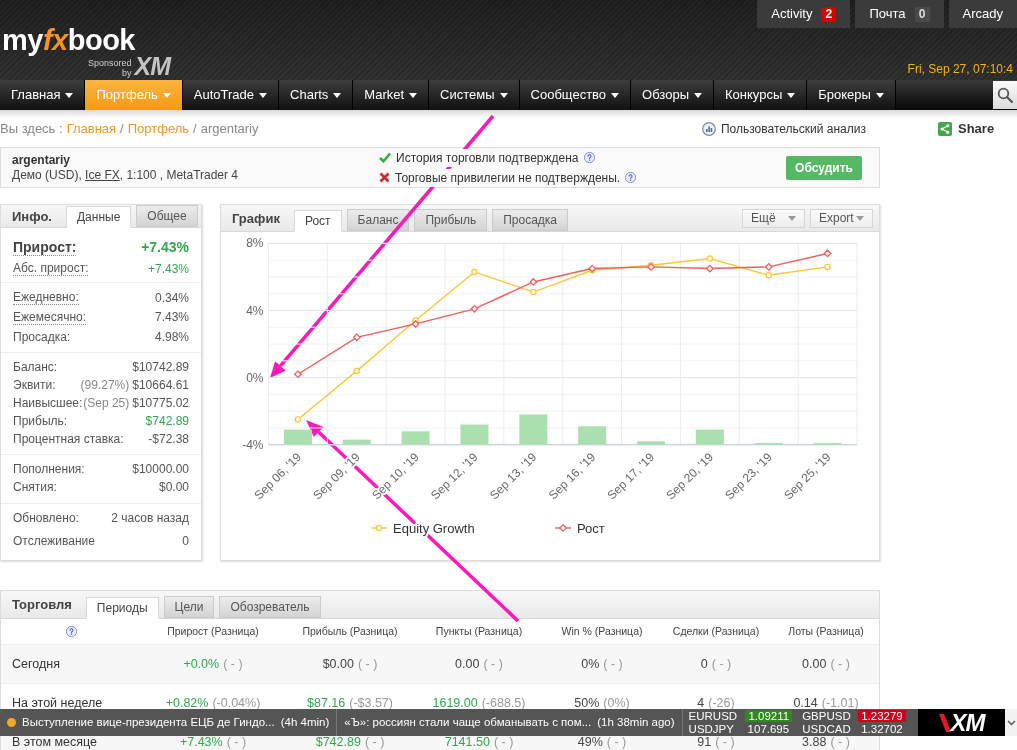 This screenshot has width=1017, height=750. What do you see at coordinates (508, 177) in the screenshot?
I see `verification-status: Торговые привилегии не подтверждены.` at bounding box center [508, 177].